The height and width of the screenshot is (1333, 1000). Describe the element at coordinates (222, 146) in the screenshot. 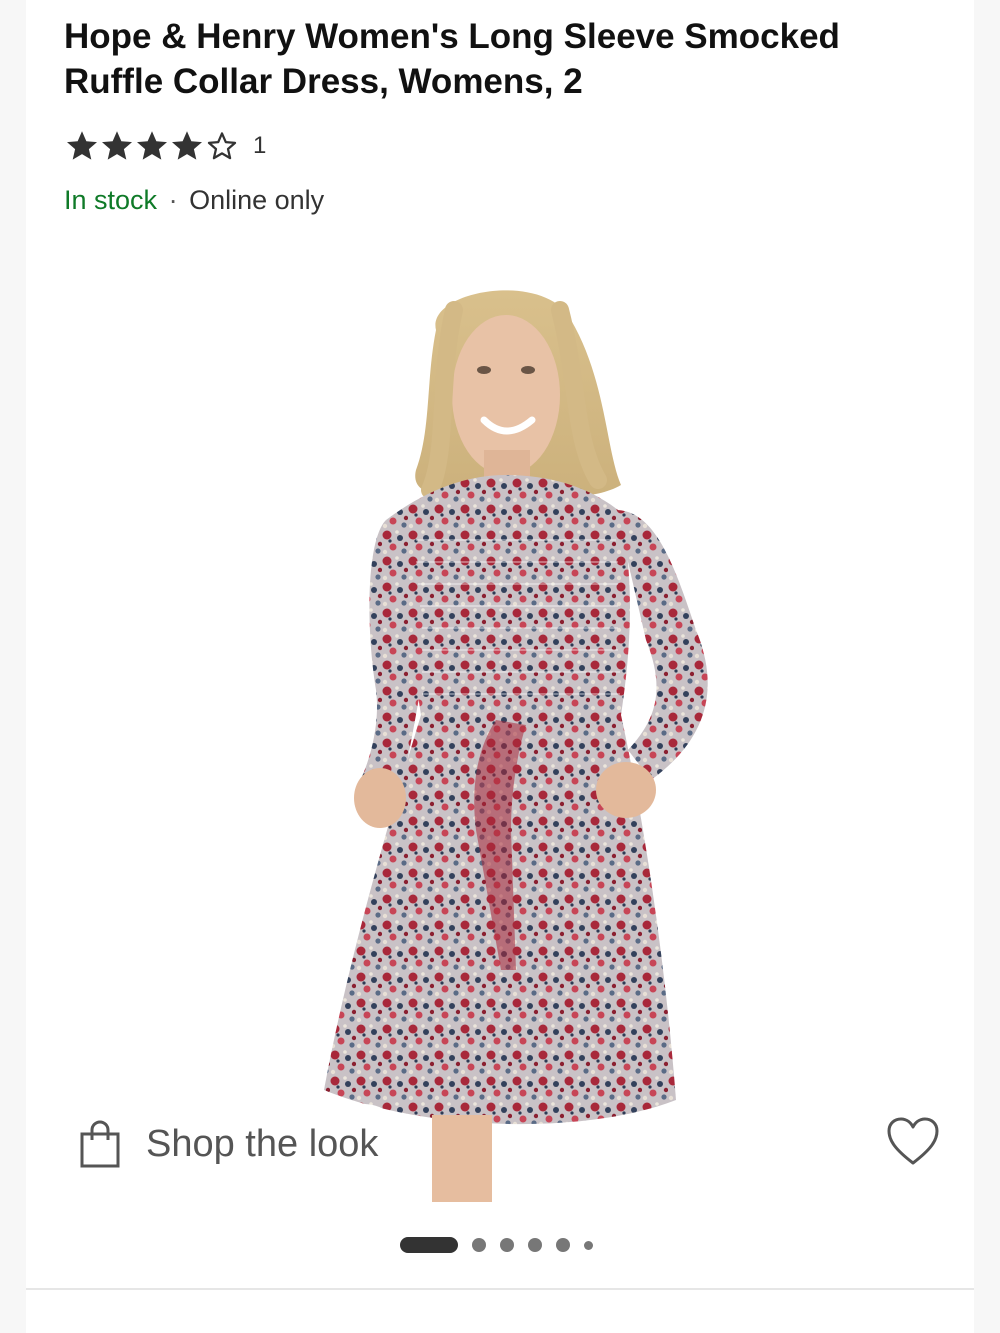

I see `star-empty-icon` at that location.